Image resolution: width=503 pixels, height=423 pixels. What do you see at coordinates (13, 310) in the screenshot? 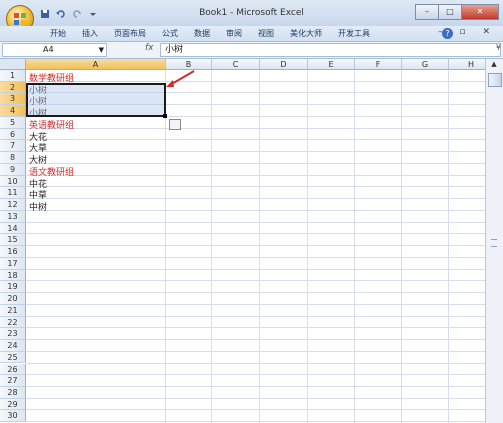
I see `row-header: 21` at bounding box center [13, 310].